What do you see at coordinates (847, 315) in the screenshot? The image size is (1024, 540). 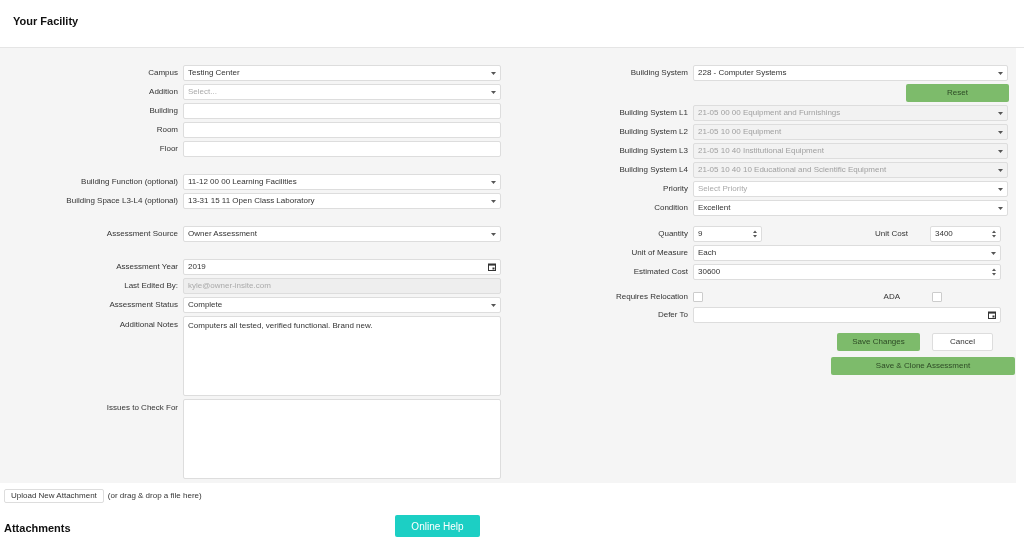 I see `date-field` at bounding box center [847, 315].